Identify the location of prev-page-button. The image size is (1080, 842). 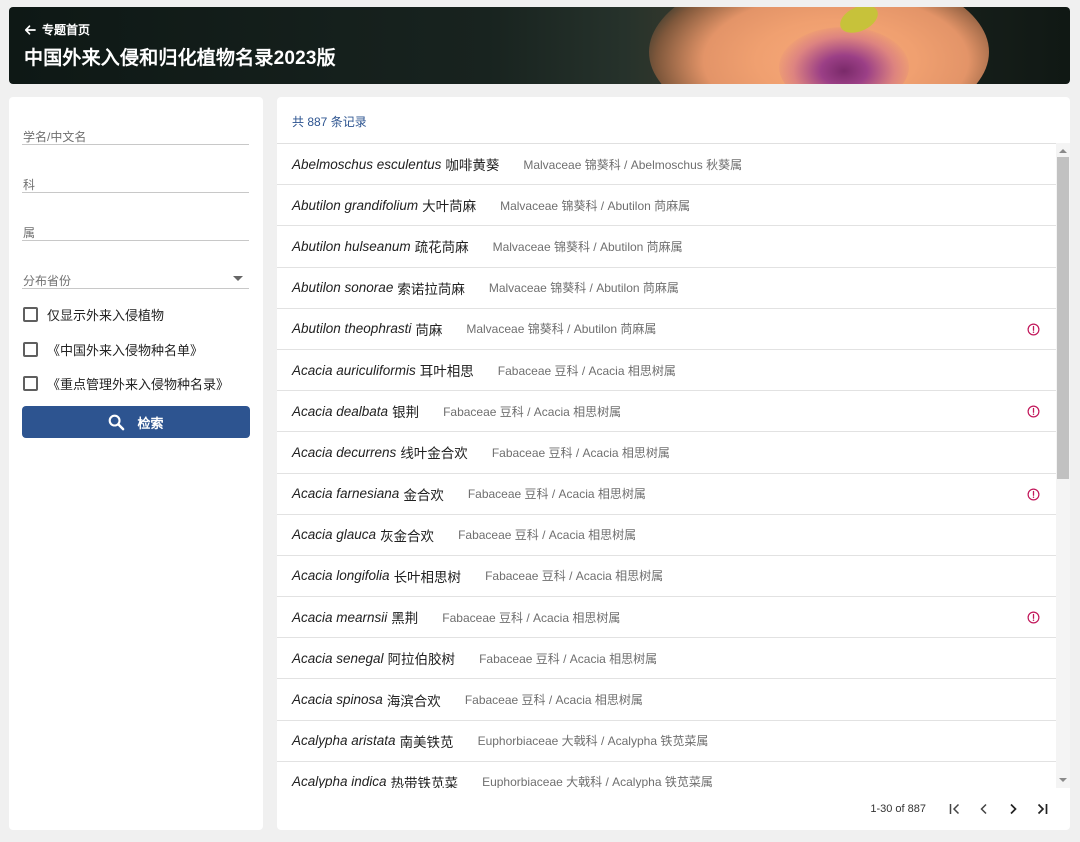
(983, 809).